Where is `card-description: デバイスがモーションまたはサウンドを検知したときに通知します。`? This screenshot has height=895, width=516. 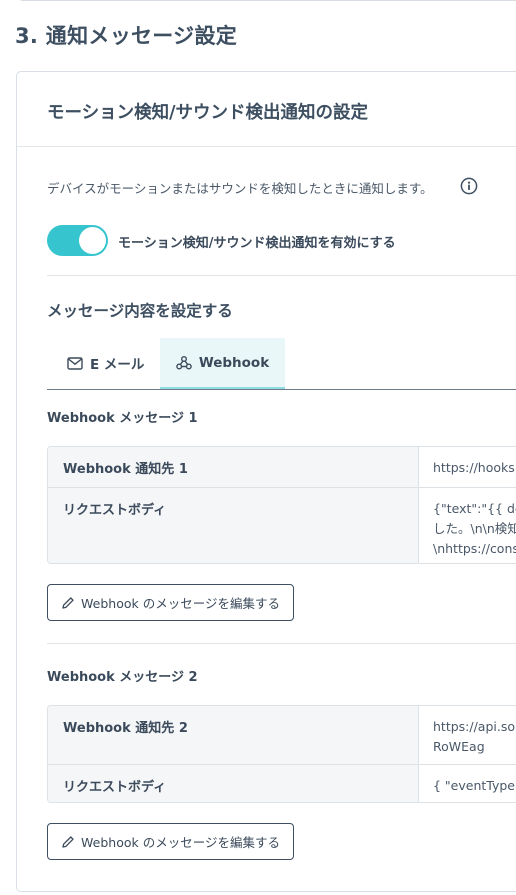
card-description: デバイスがモーションまたはサウンドを検知したときに通知します。 is located at coordinates (240, 188).